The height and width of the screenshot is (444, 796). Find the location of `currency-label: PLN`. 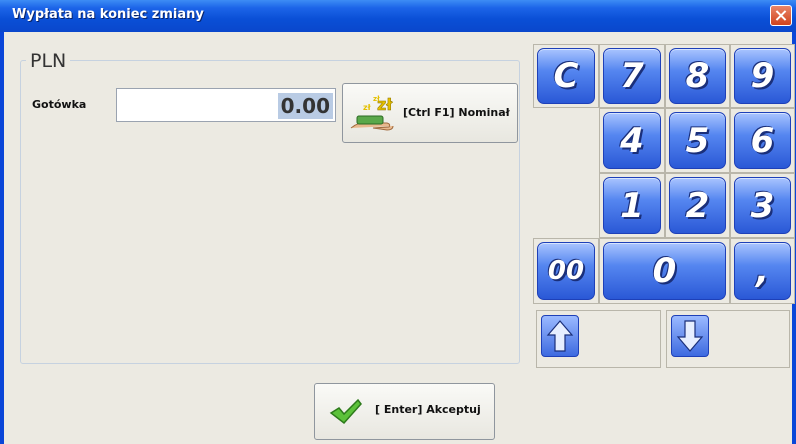

currency-label: PLN is located at coordinates (48, 61).